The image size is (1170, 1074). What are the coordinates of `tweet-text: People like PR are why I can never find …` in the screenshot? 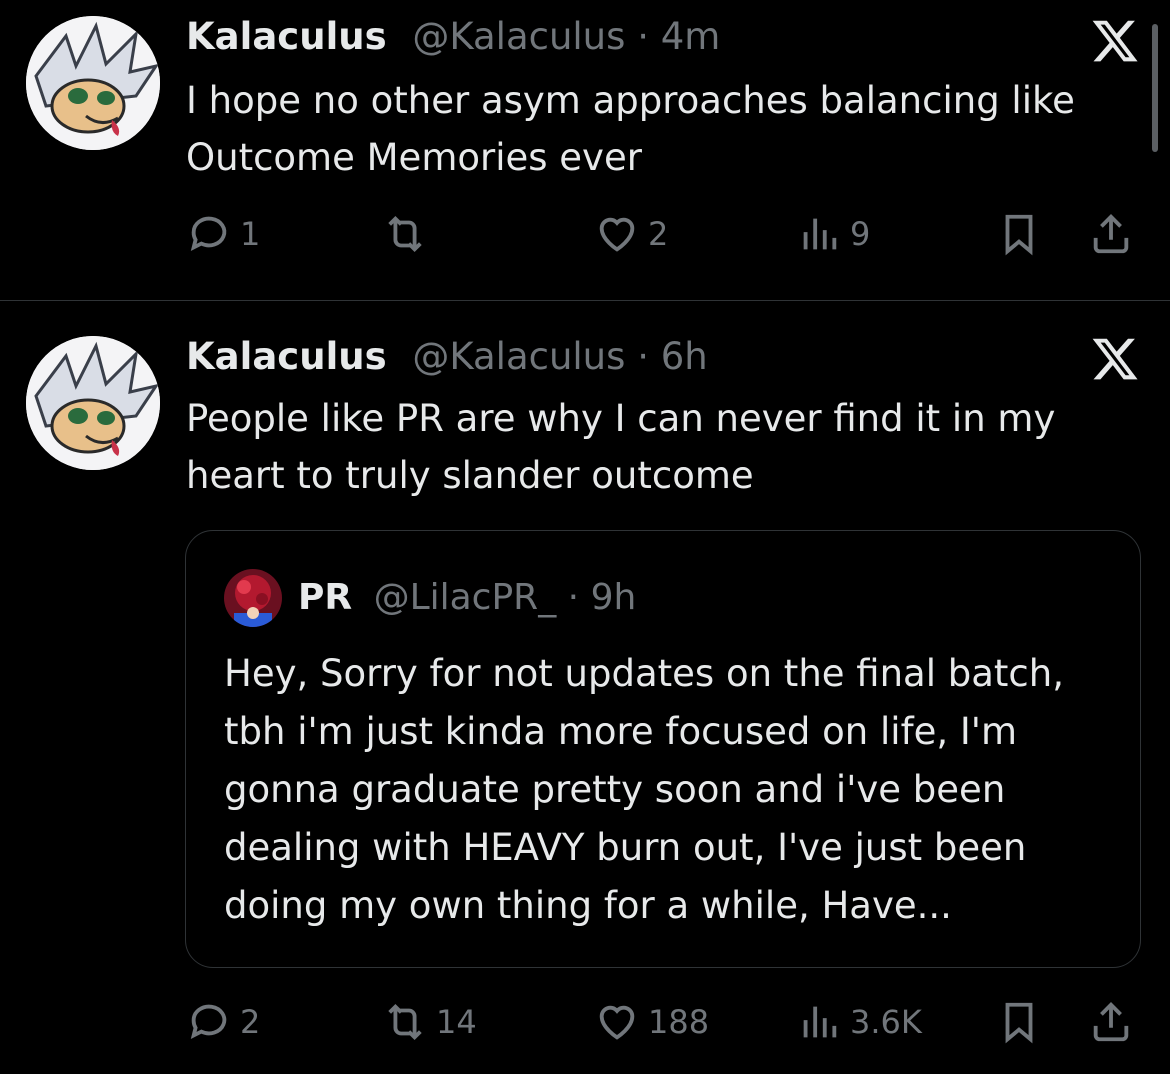 It's located at (621, 447).